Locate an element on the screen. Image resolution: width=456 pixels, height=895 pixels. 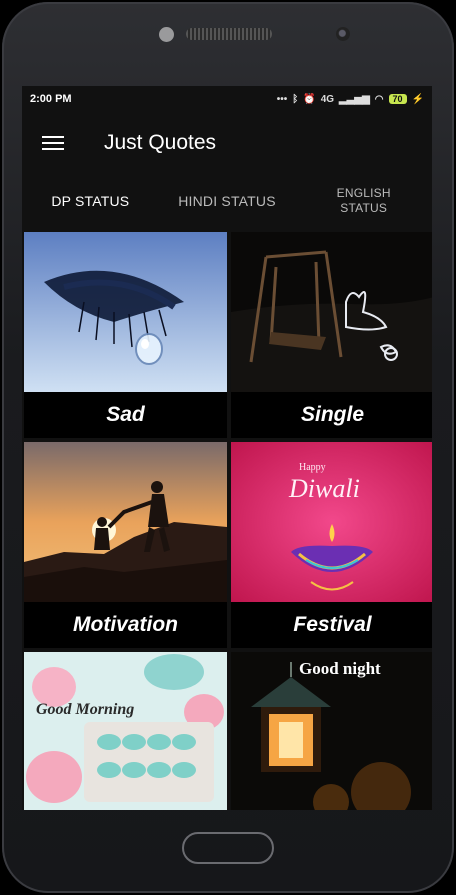
status-bar: 2:00 PM ••• ᛒ ⏰ 4G ▂▃▅▆ ◠ 70 ⚡ is located at coordinates (227, 99).